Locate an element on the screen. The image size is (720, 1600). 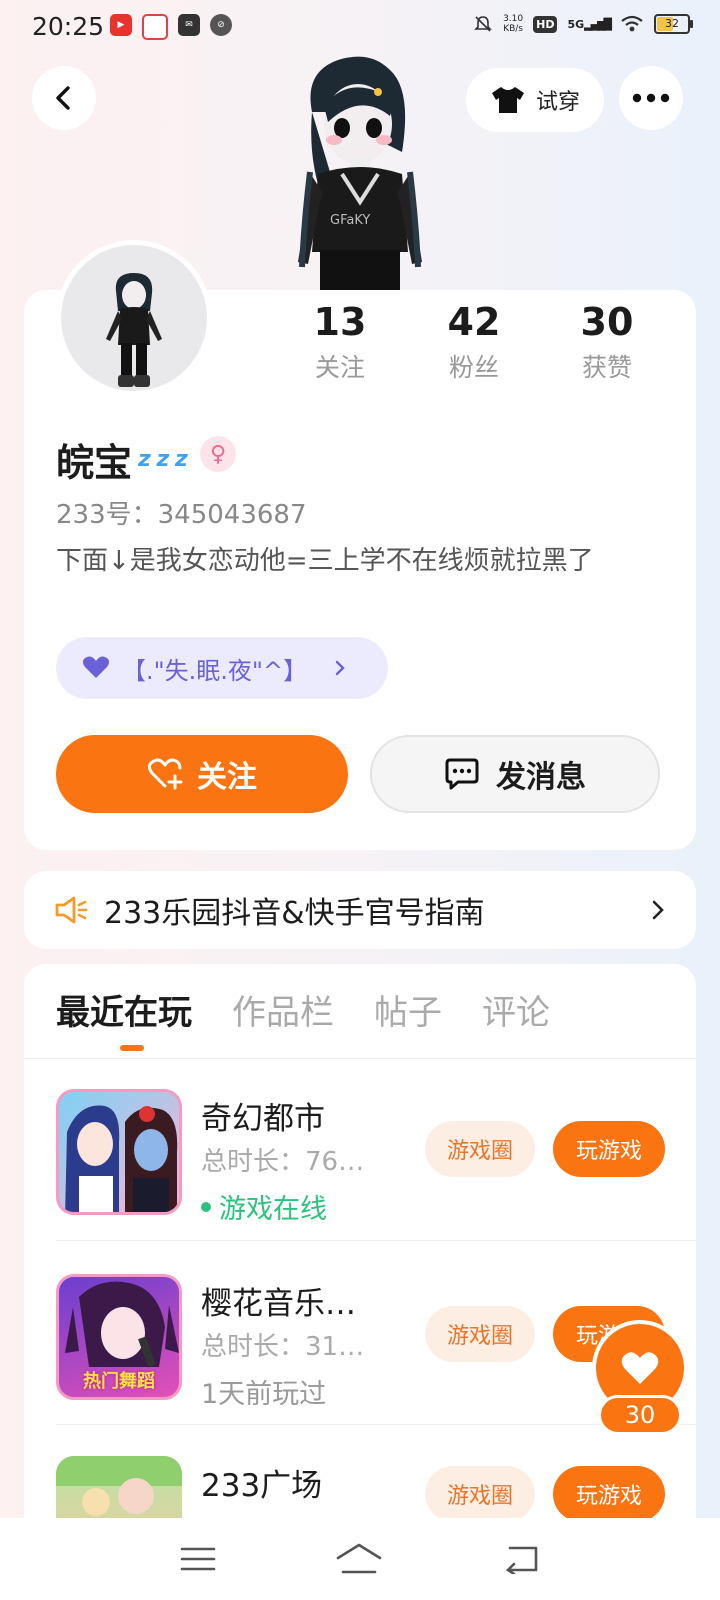
back-button is located at coordinates (64, 98).